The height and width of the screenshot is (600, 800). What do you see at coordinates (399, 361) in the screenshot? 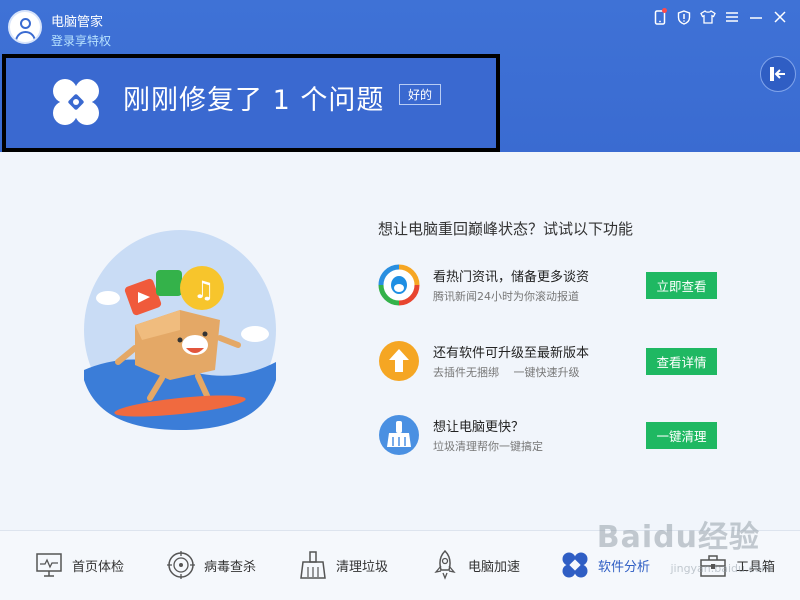
I see `upgrade-arrow-icon` at bounding box center [399, 361].